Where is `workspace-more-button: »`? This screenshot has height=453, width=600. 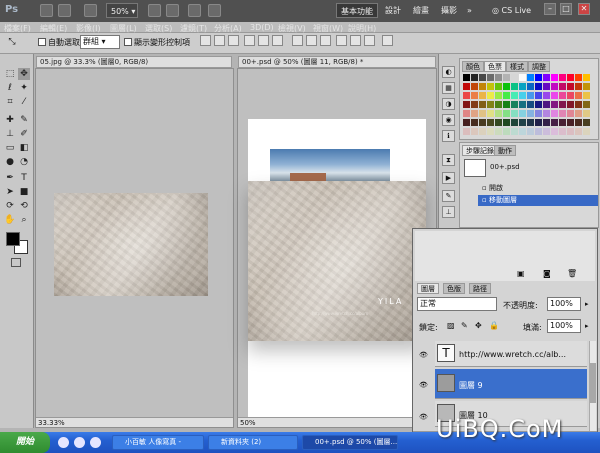
workspace-more-button: » is located at coordinates (469, 10).